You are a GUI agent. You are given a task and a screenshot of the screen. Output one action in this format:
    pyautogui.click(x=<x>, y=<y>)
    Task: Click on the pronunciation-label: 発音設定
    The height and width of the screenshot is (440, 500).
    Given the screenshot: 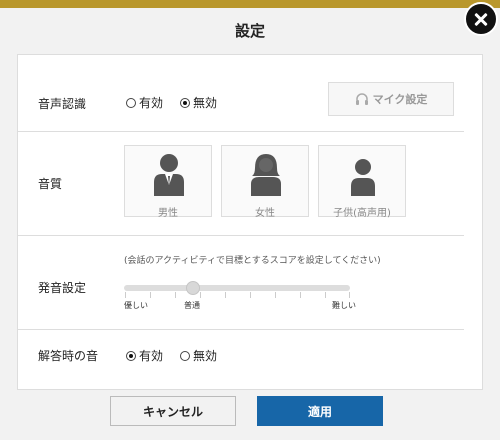 What is the action you would take?
    pyautogui.click(x=62, y=288)
    